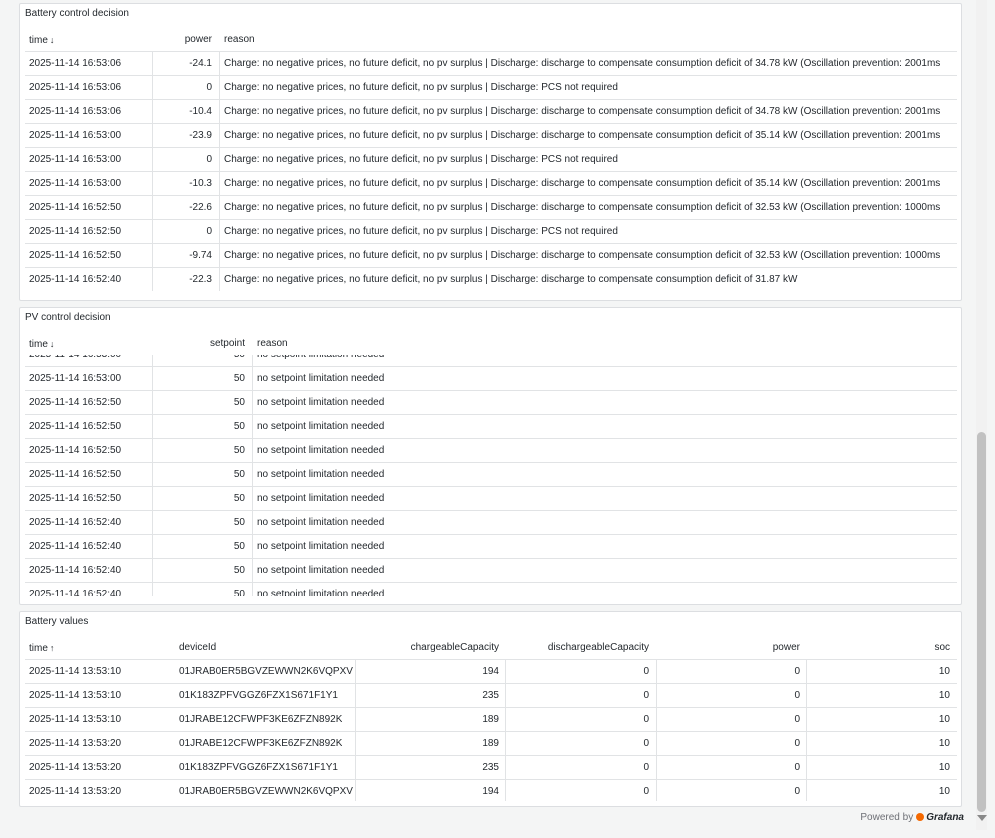  Describe the element at coordinates (258, 695) in the screenshot. I see `cell-deviceid: 01K183ZPFVGGZ6FZX1S671F1Y1` at that location.